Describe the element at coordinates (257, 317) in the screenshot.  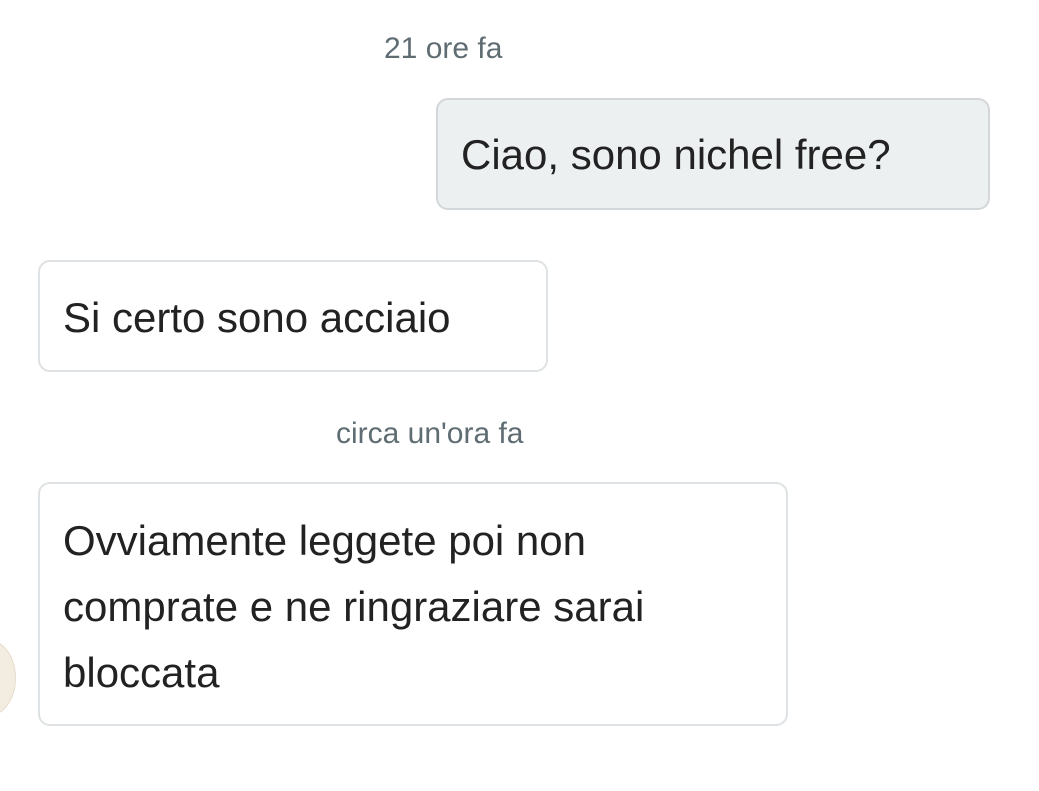
I see `message-text: Si certo sono acciaio` at that location.